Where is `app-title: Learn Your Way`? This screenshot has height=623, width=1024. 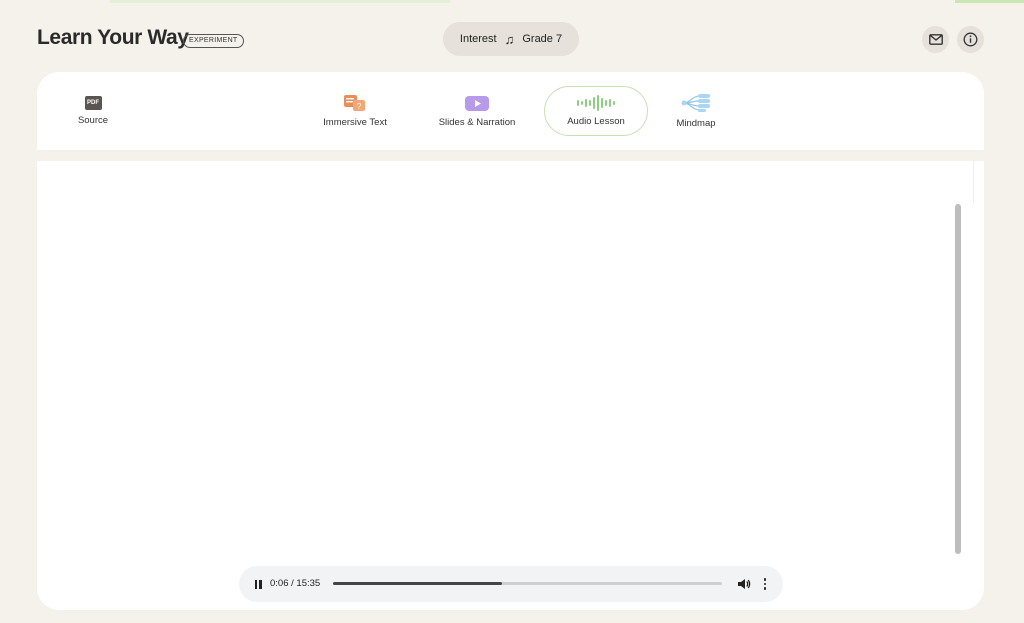 app-title: Learn Your Way is located at coordinates (113, 37).